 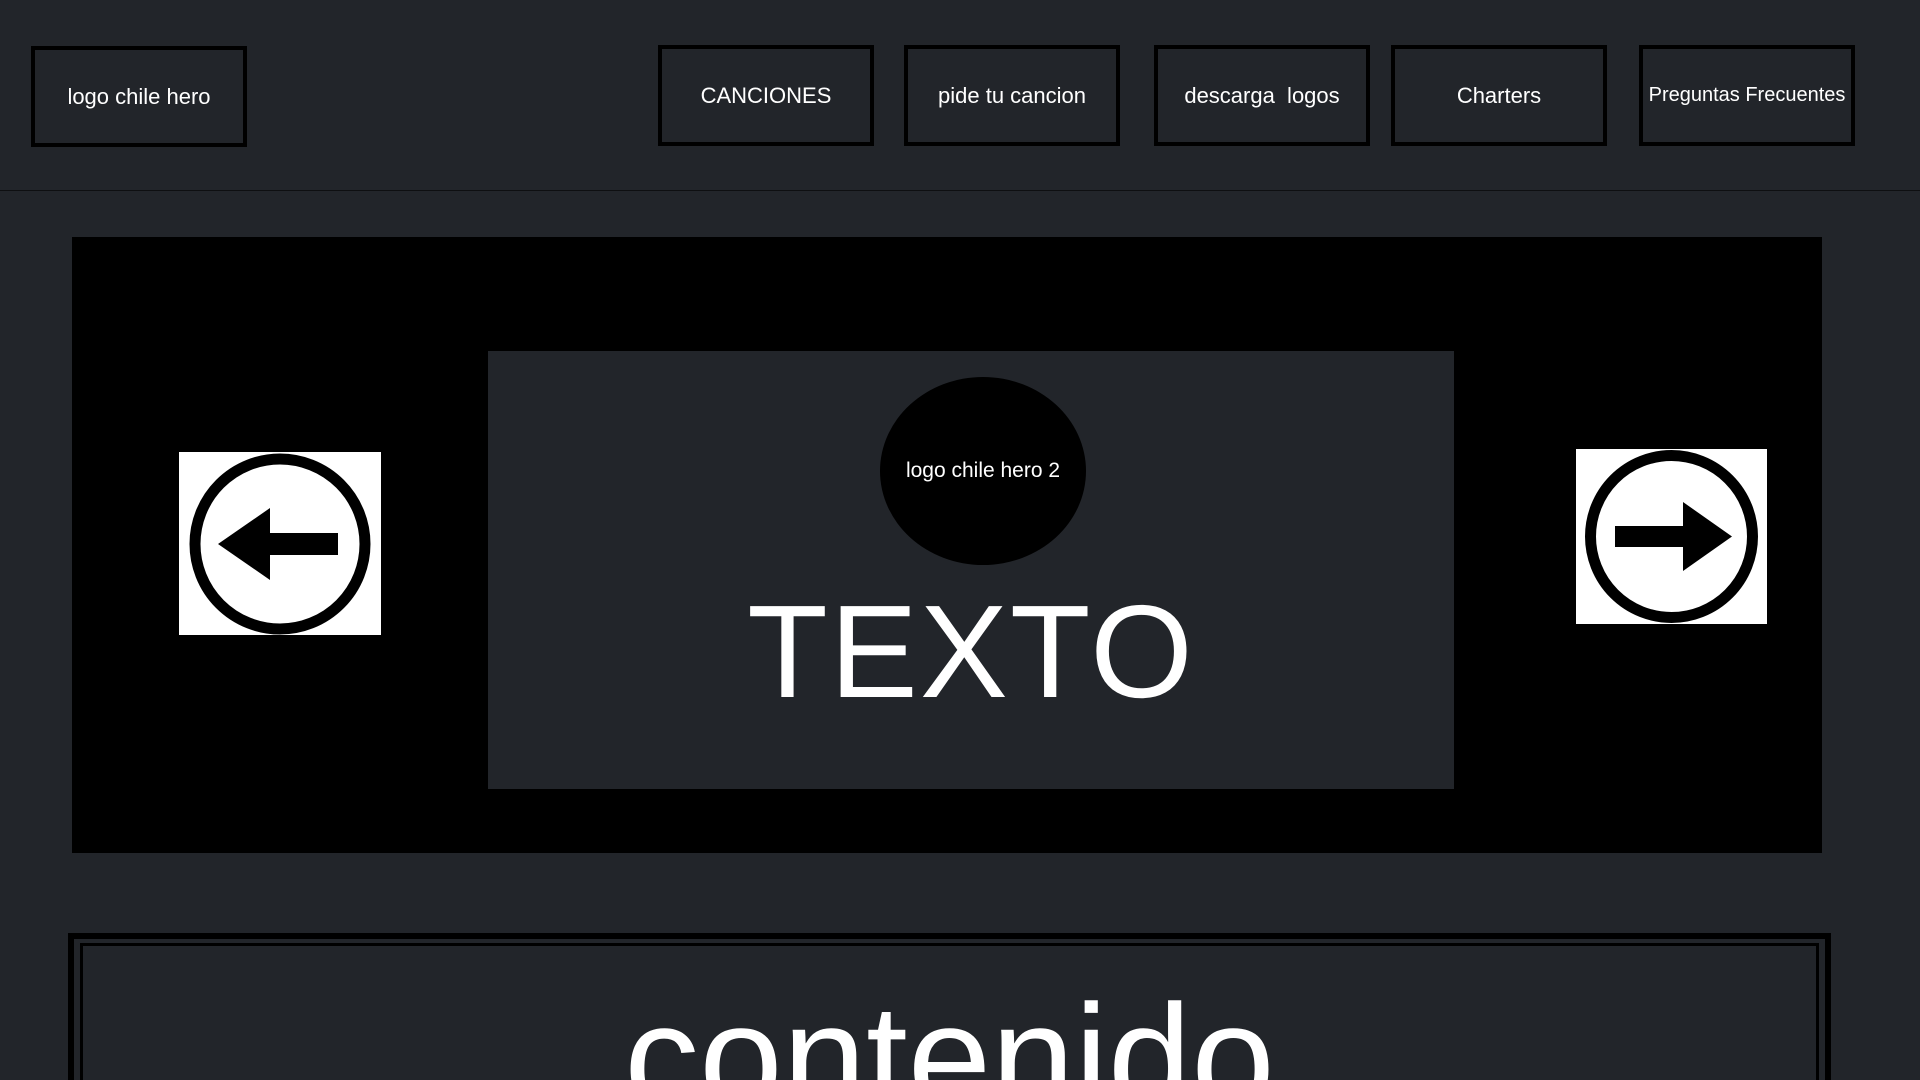 I want to click on arrow-left-circle-icon, so click(x=280, y=543).